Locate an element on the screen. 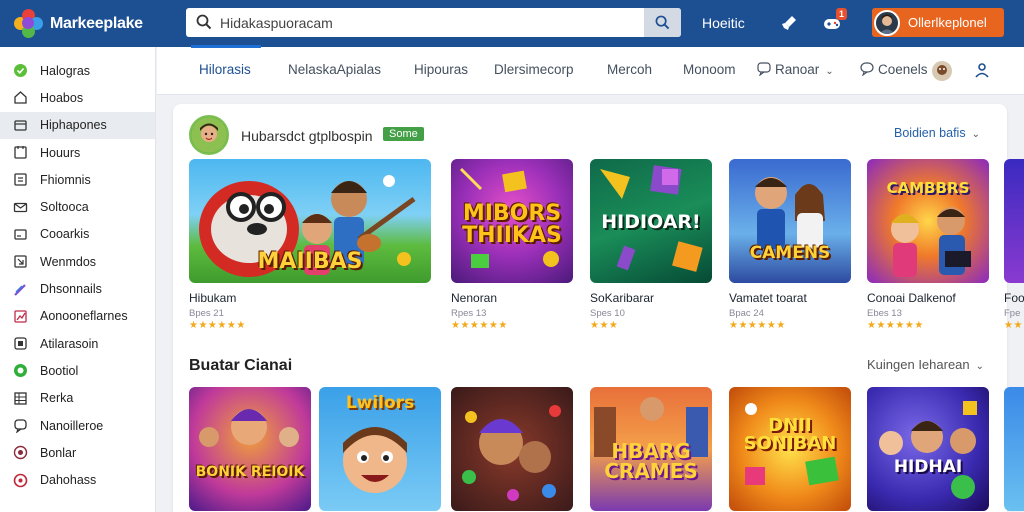 This screenshot has width=1024, height=512. sidebar-item-label: Dhsonnails is located at coordinates (71, 289).